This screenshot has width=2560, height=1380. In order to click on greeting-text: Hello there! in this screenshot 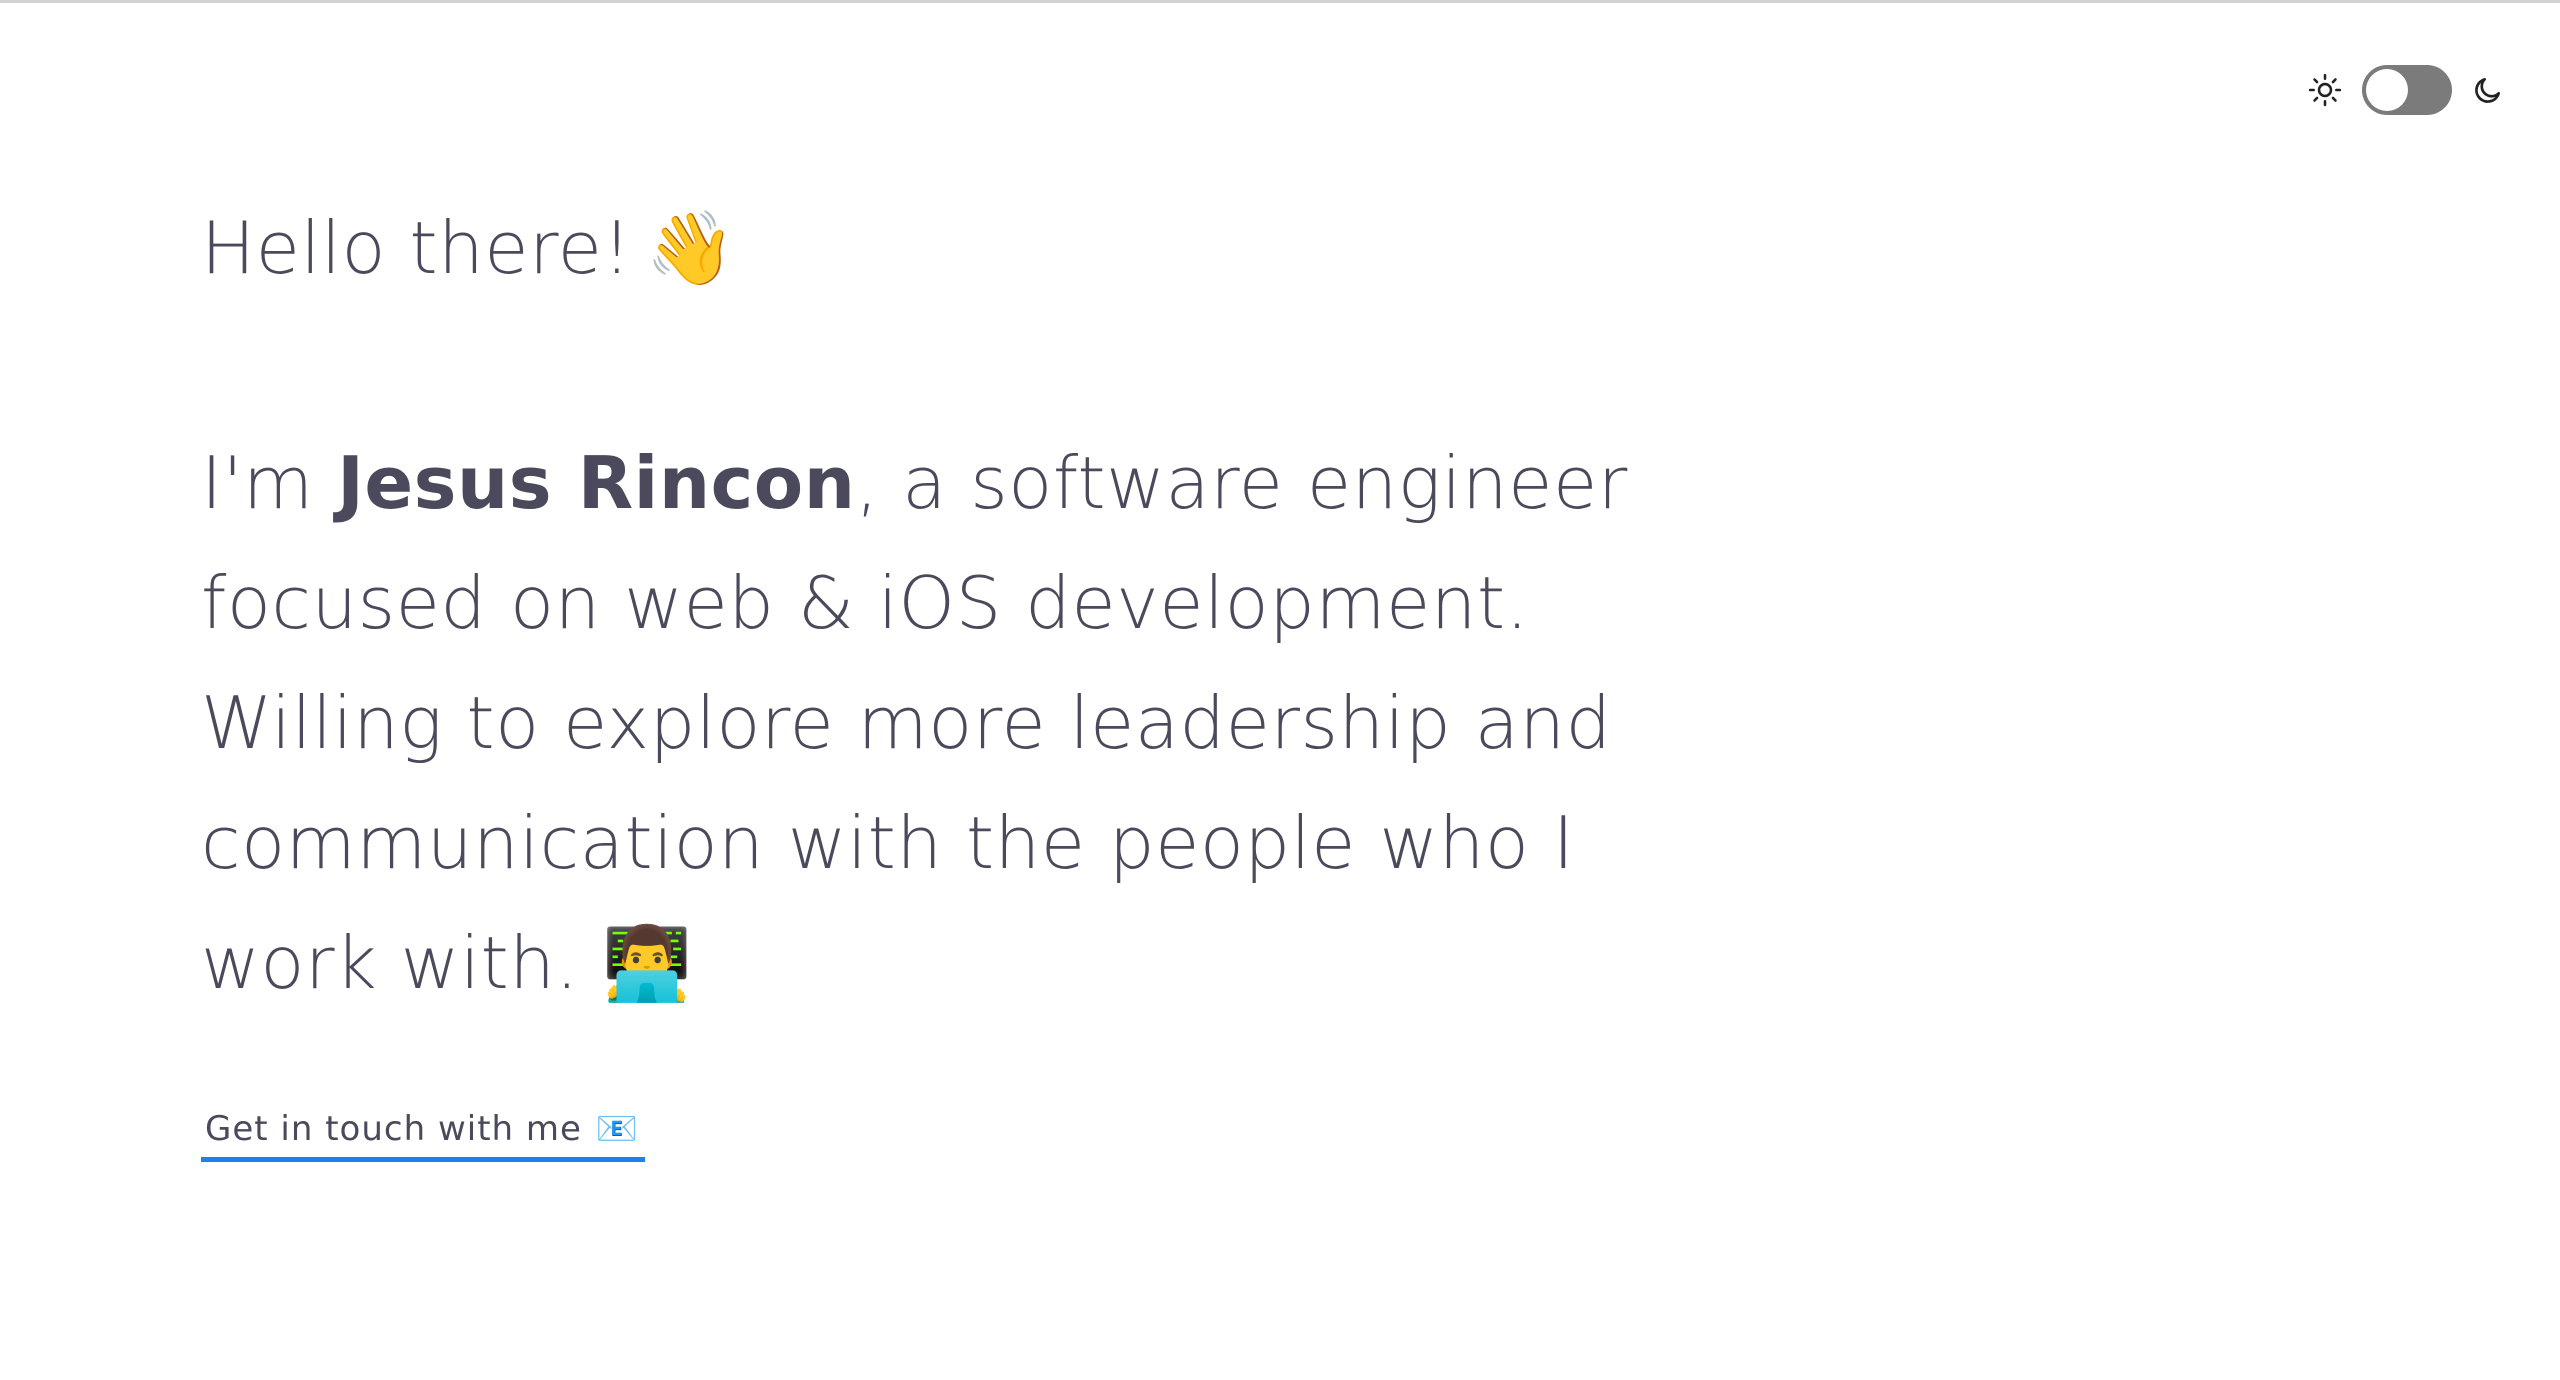, I will do `click(416, 248)`.